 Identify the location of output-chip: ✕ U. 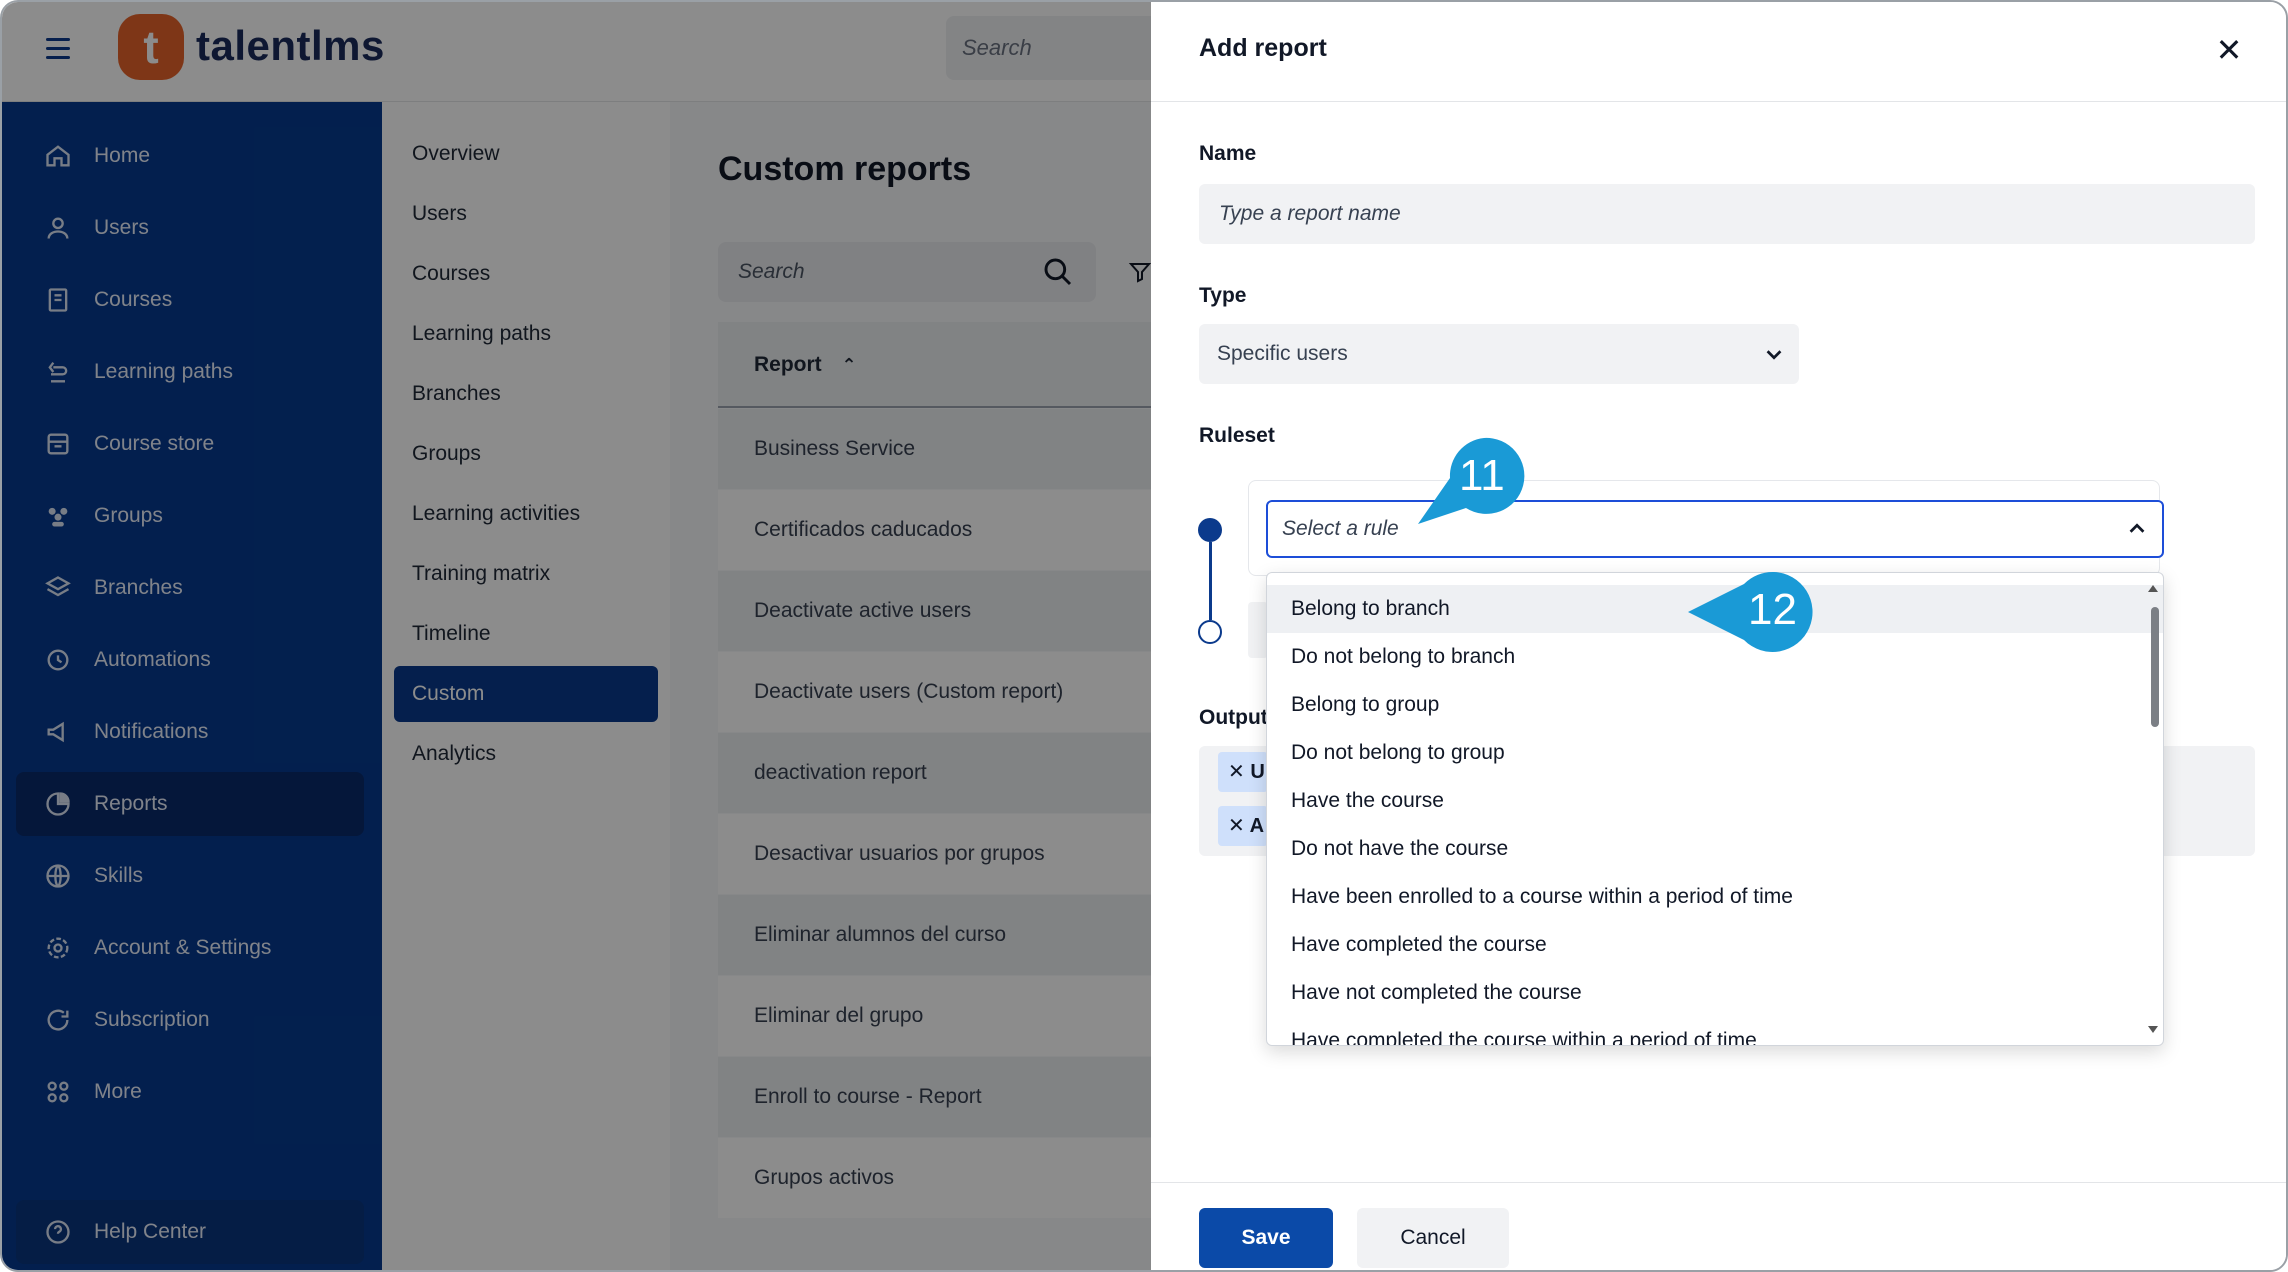
(1243, 772).